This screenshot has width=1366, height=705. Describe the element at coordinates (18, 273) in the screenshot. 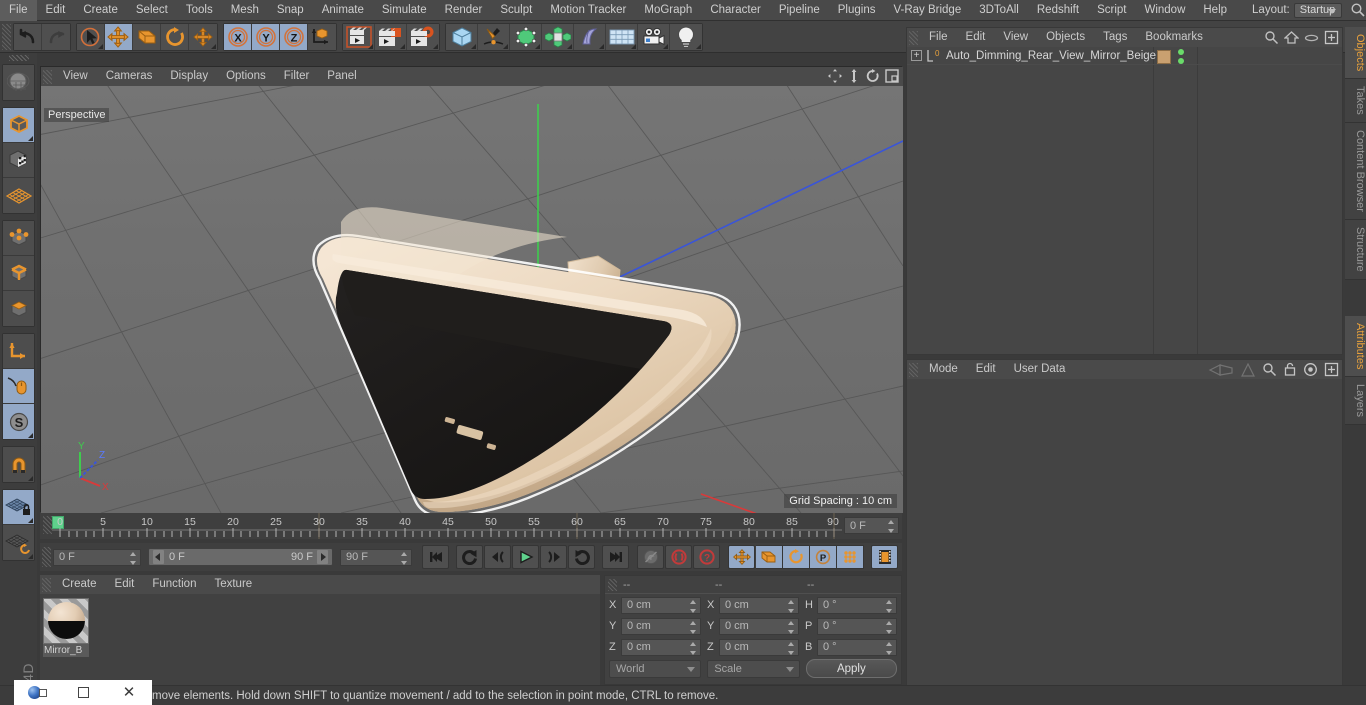

I see `edges-mode-button` at that location.